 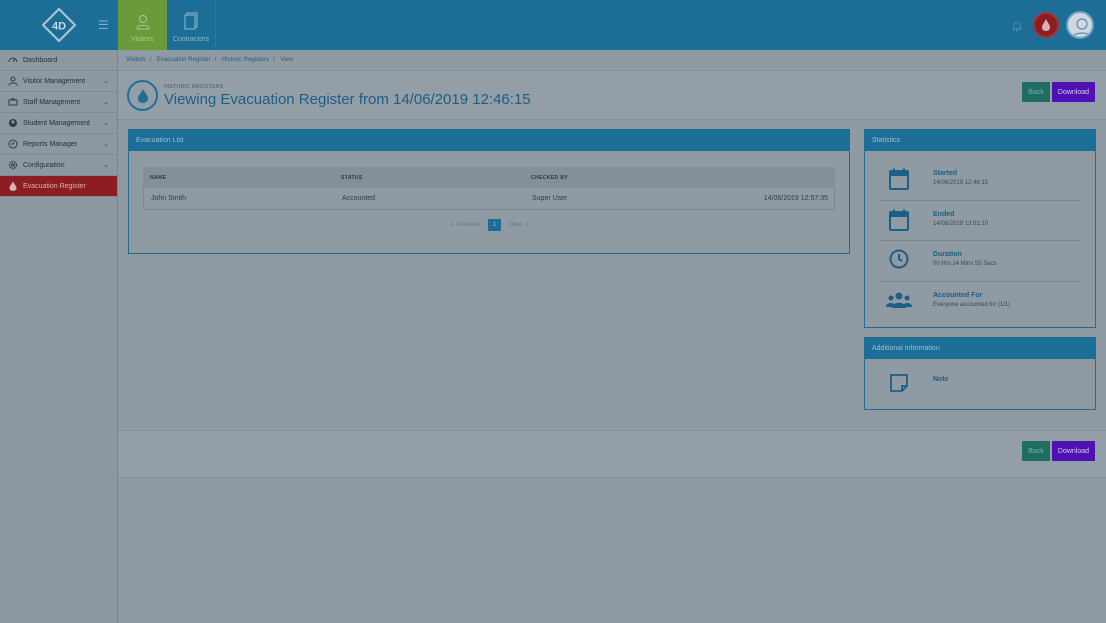 I want to click on breadcrumb-link-historic-registers: Historic Registers, so click(x=245, y=60).